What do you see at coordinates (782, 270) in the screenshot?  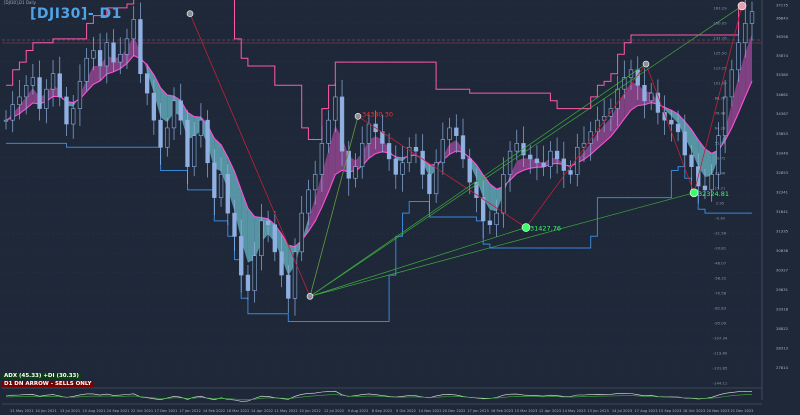 I see `price-tick: 30327` at bounding box center [782, 270].